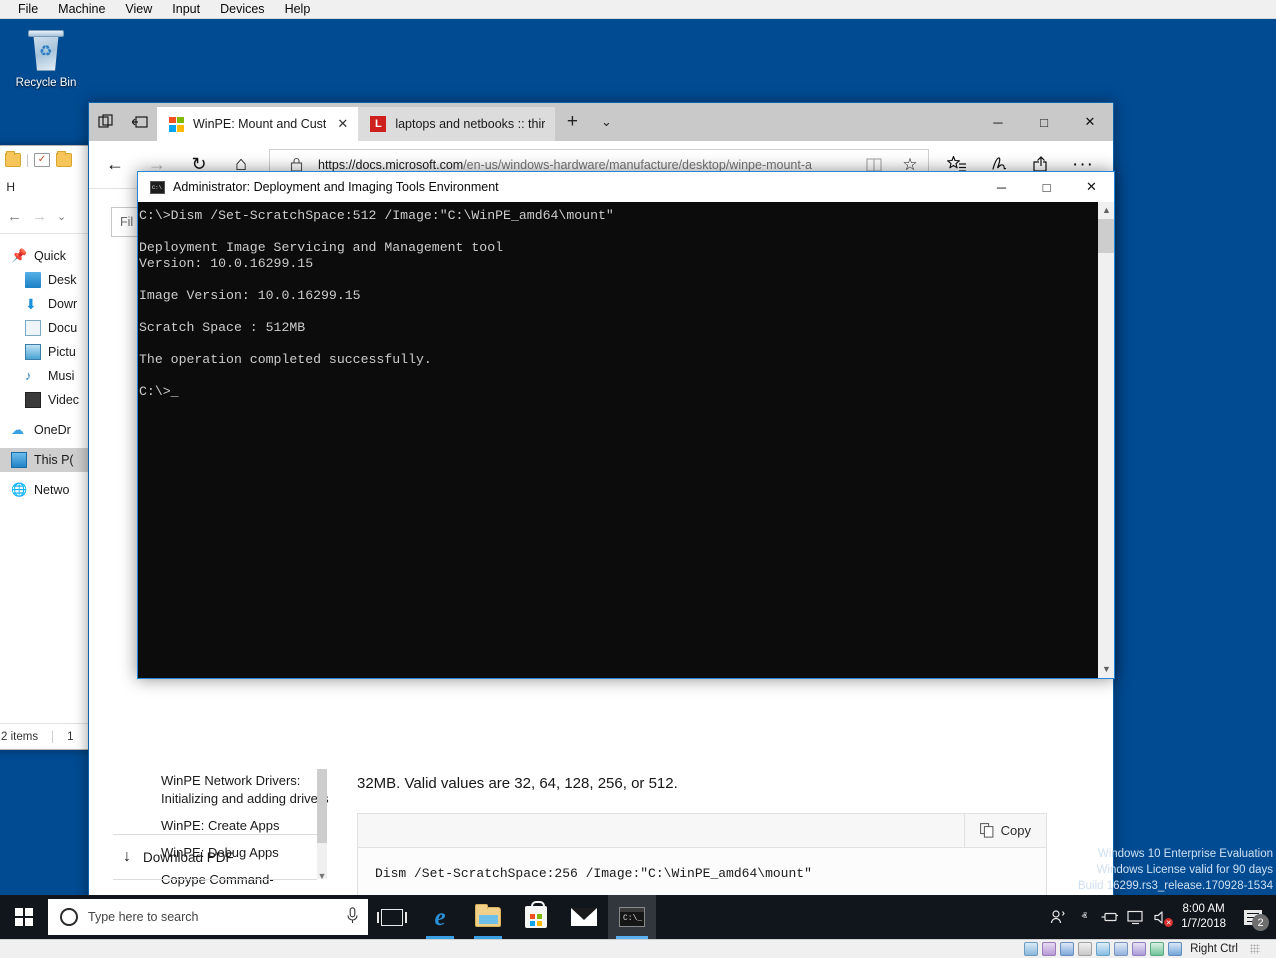 This screenshot has width=1276, height=958. I want to click on pictures-icon, so click(33, 352).